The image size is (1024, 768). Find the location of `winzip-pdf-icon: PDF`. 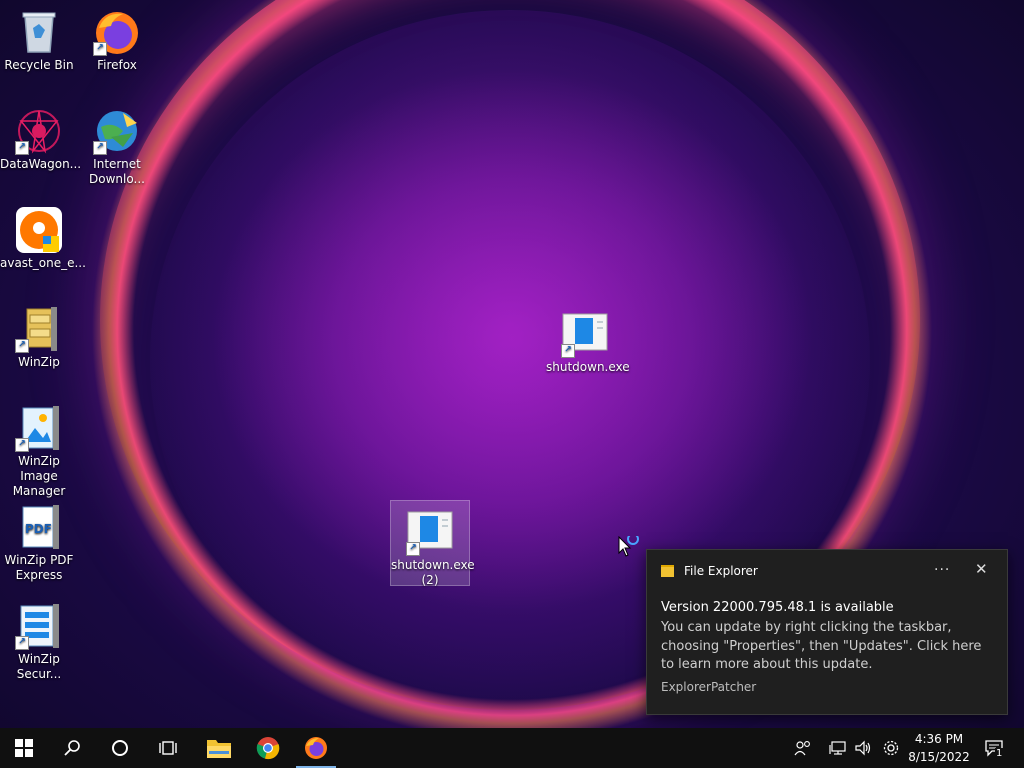

winzip-pdf-icon: PDF is located at coordinates (39, 527).